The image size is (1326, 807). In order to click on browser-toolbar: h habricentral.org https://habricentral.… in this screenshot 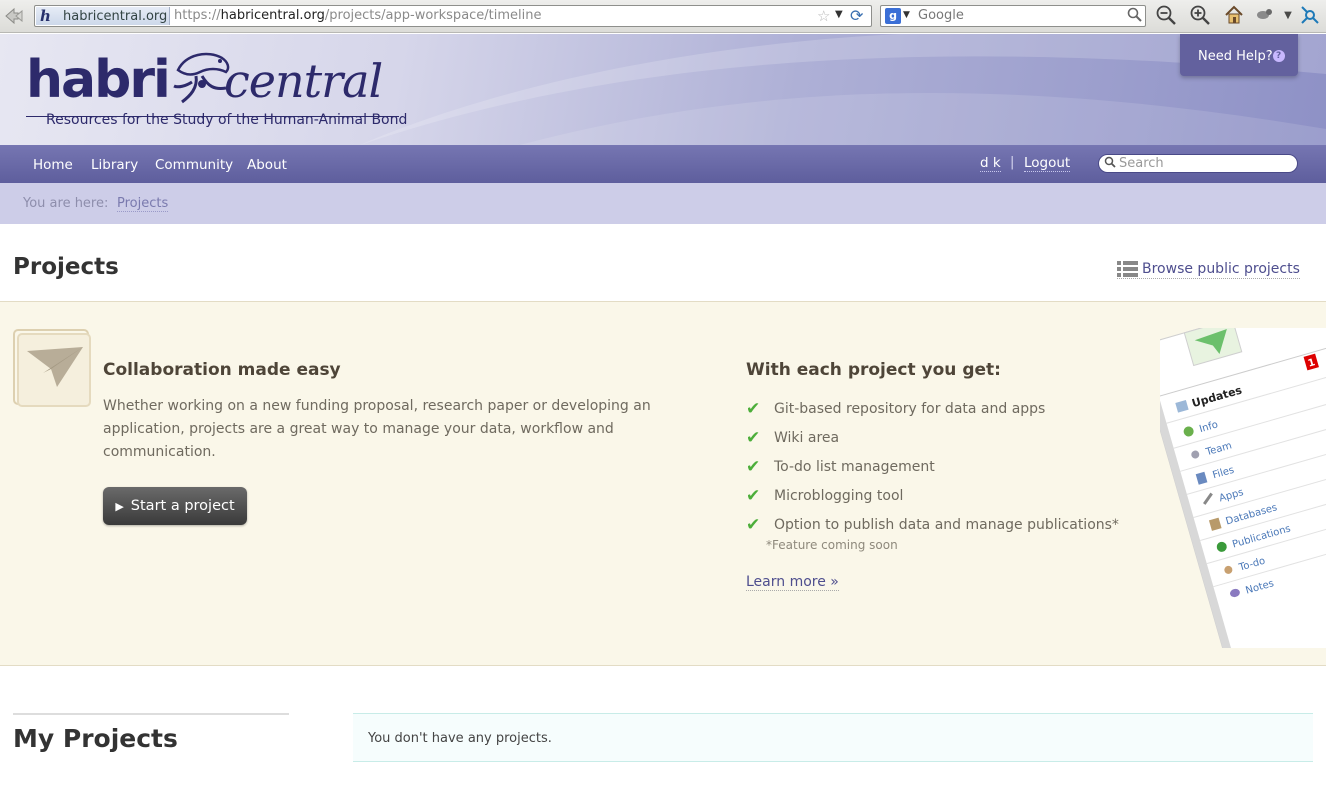, I will do `click(663, 16)`.